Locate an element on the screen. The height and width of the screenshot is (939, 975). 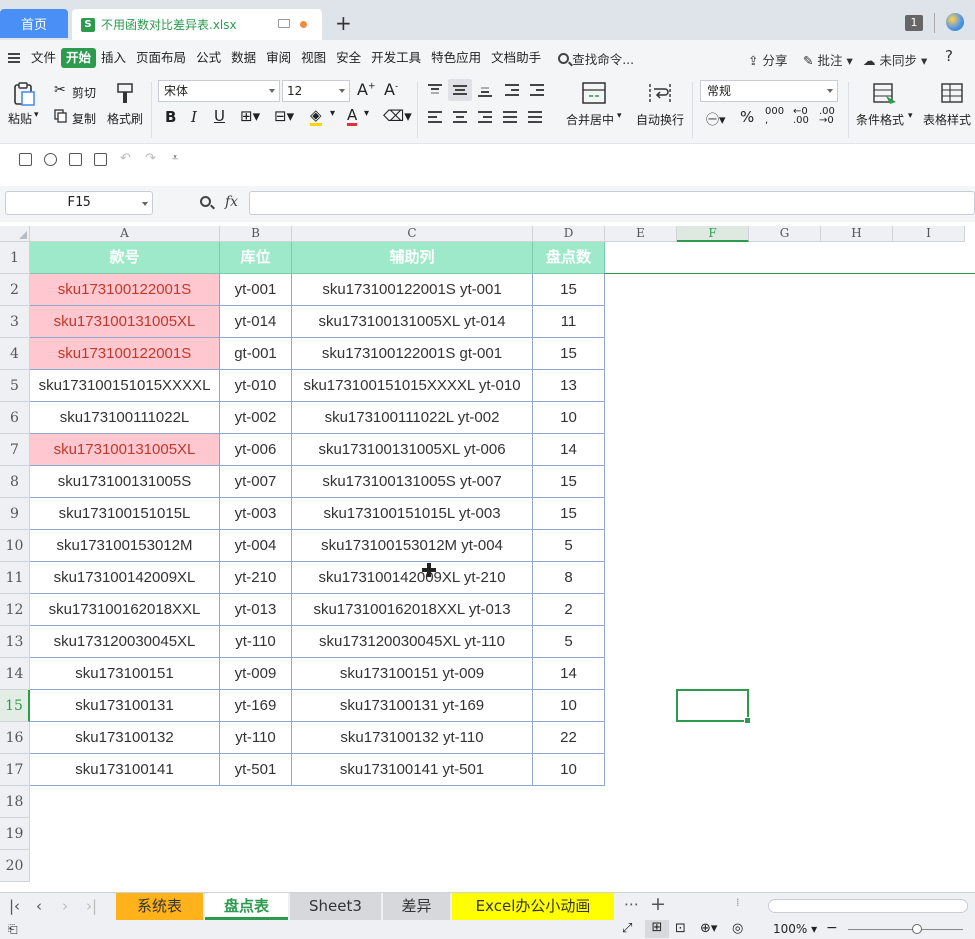
name-box: F15 is located at coordinates (79, 203).